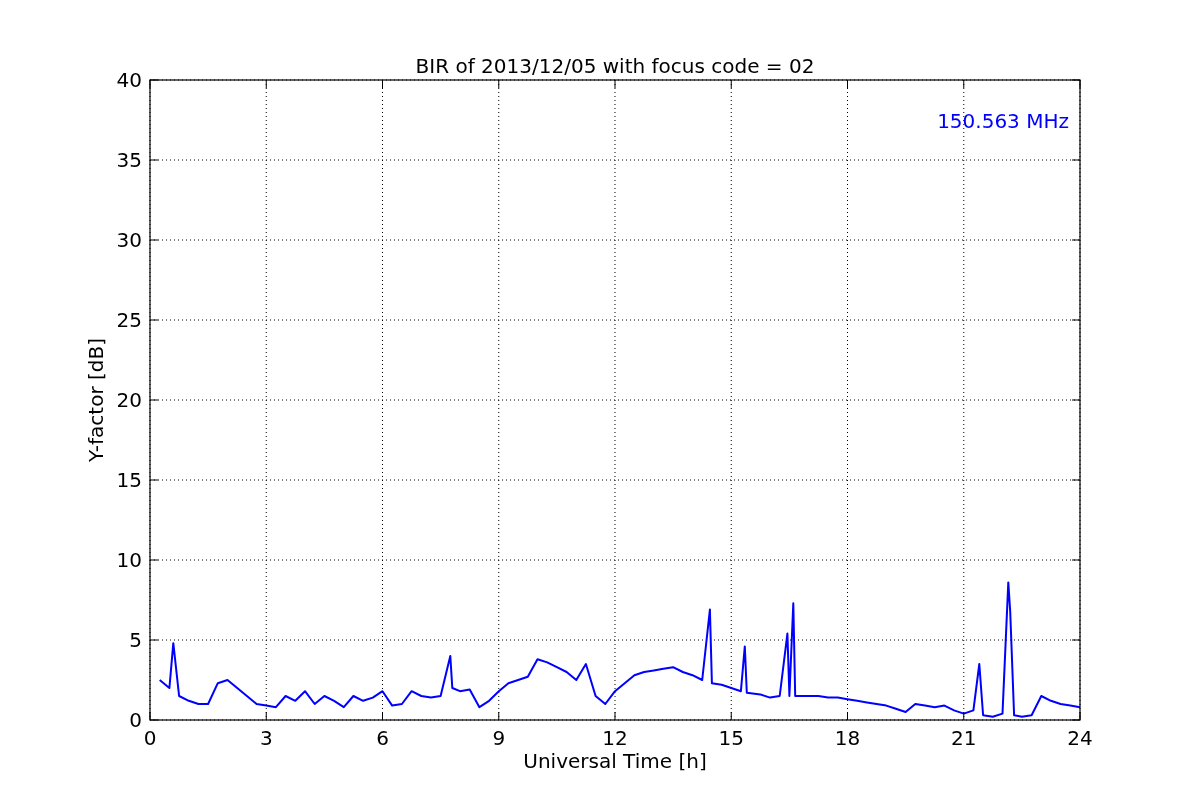  I want to click on y-tick-label: 10, so click(129, 560).